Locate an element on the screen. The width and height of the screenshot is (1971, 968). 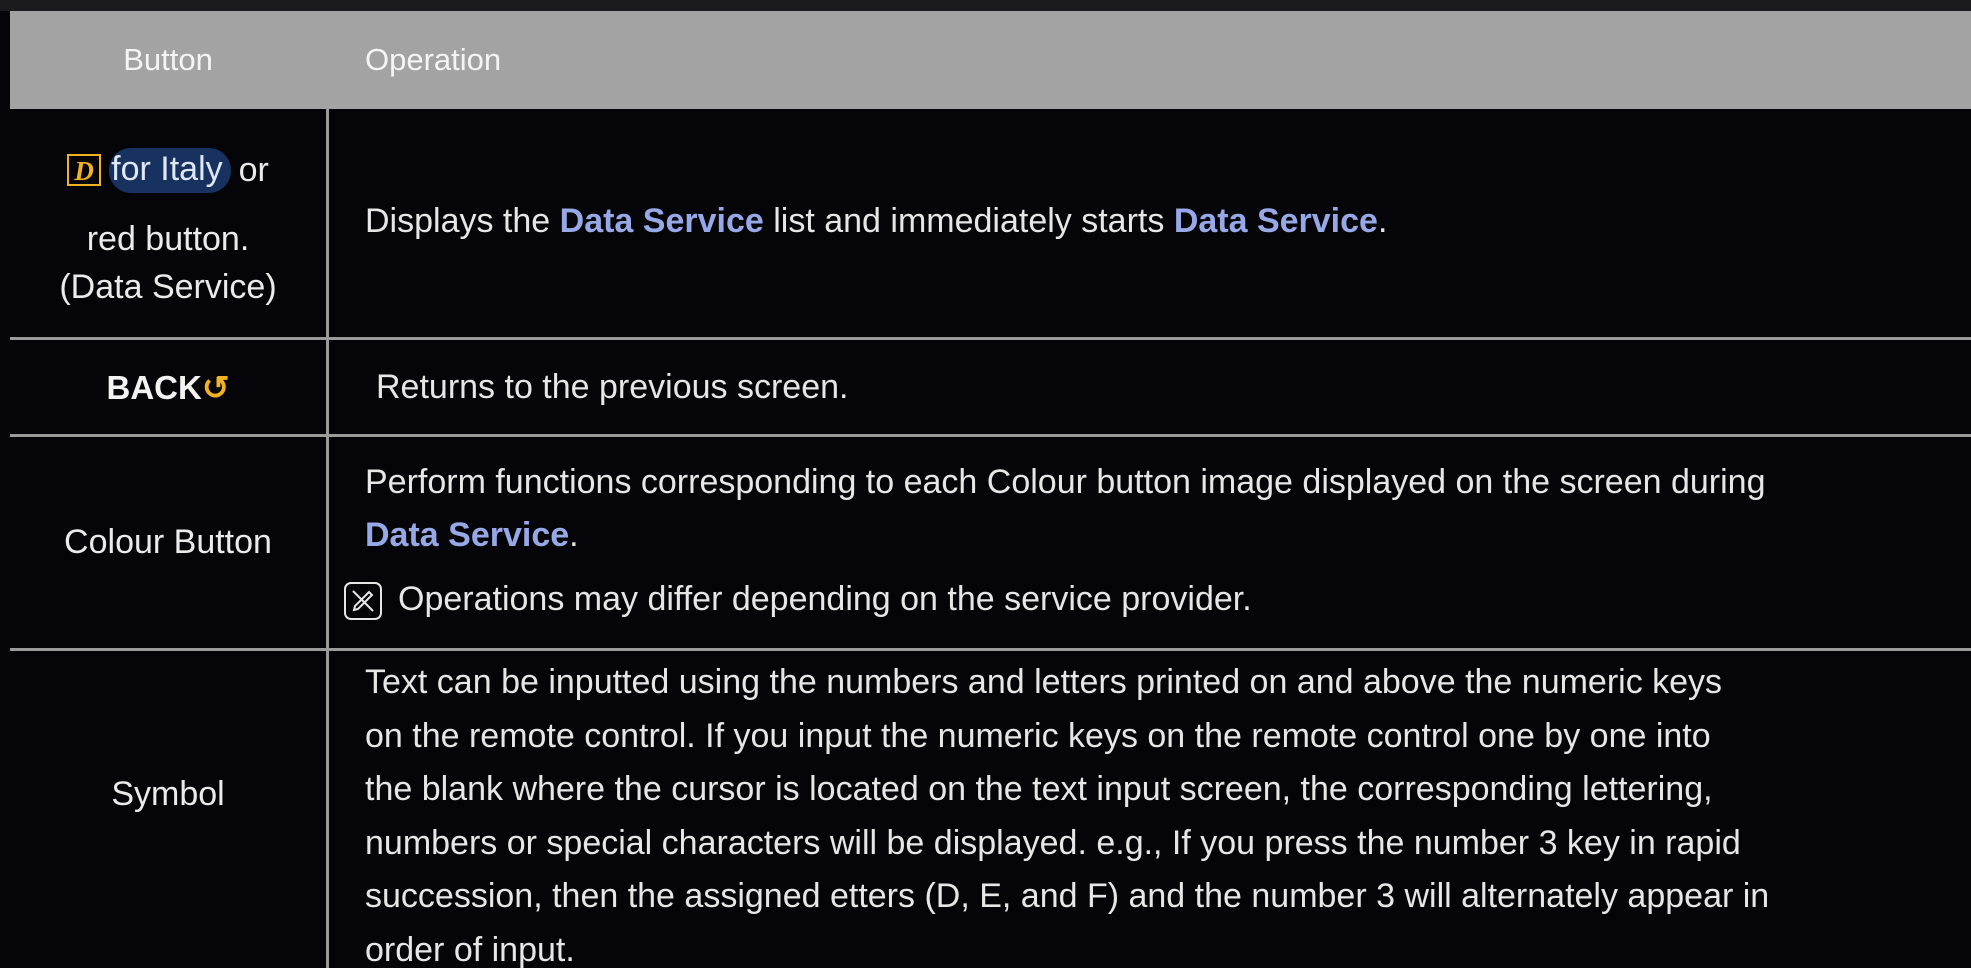
note-pencil-glyph is located at coordinates (363, 601).